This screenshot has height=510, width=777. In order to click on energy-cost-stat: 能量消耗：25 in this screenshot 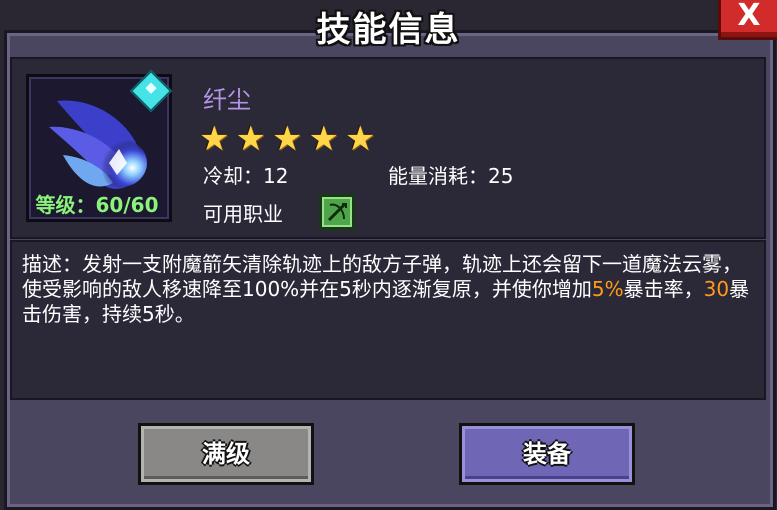, I will do `click(451, 176)`.